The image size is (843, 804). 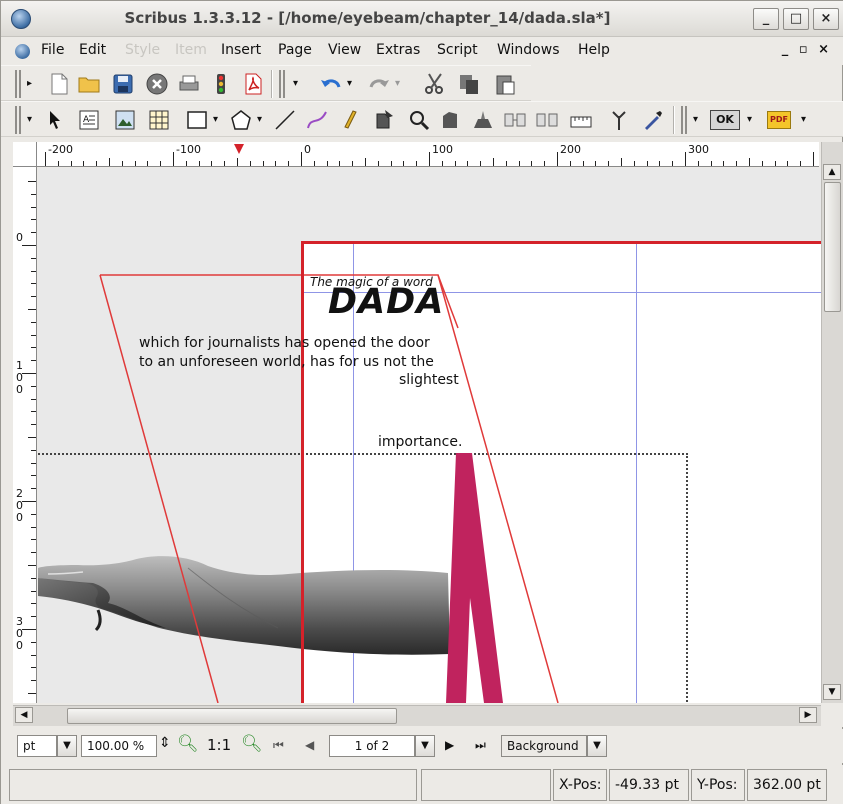 What do you see at coordinates (425, 746) in the screenshot?
I see `page-dropdown-arrow: ▼` at bounding box center [425, 746].